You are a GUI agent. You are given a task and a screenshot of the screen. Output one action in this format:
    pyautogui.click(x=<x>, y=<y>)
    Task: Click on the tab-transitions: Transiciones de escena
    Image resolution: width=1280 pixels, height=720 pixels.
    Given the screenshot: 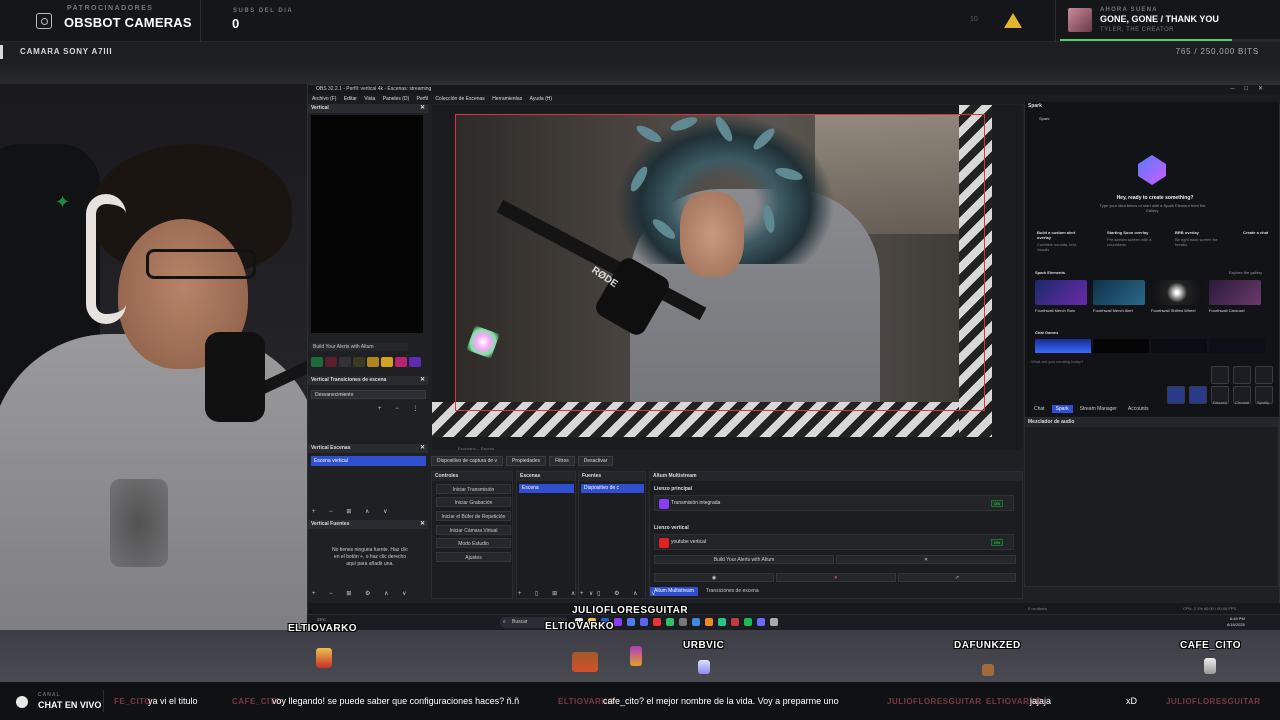 What is the action you would take?
    pyautogui.click(x=732, y=591)
    